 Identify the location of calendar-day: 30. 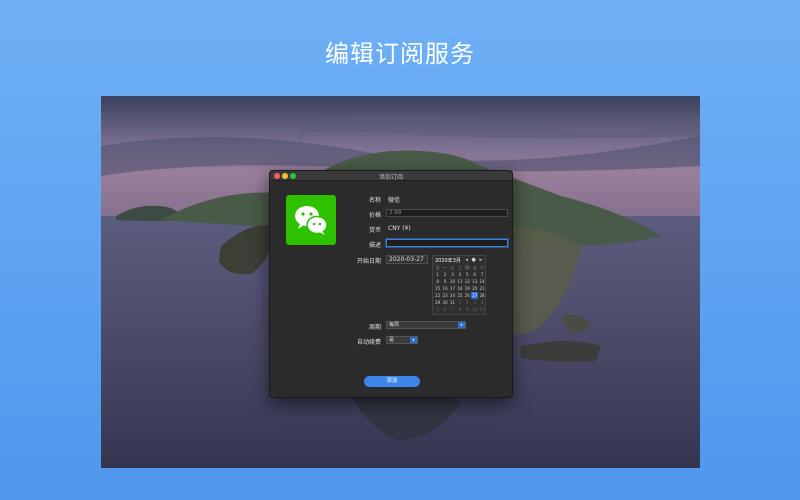
(444, 302).